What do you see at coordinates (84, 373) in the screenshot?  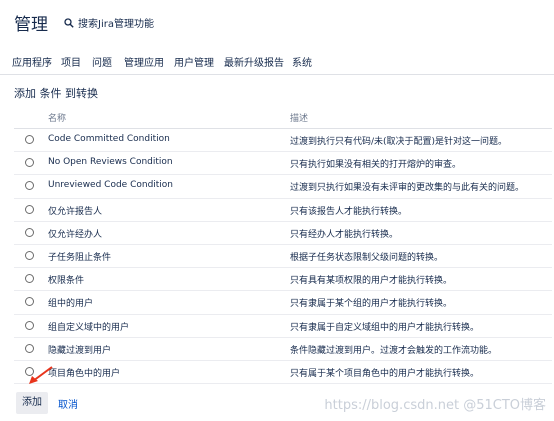 I see `condition-name: 项目角色中的用户` at bounding box center [84, 373].